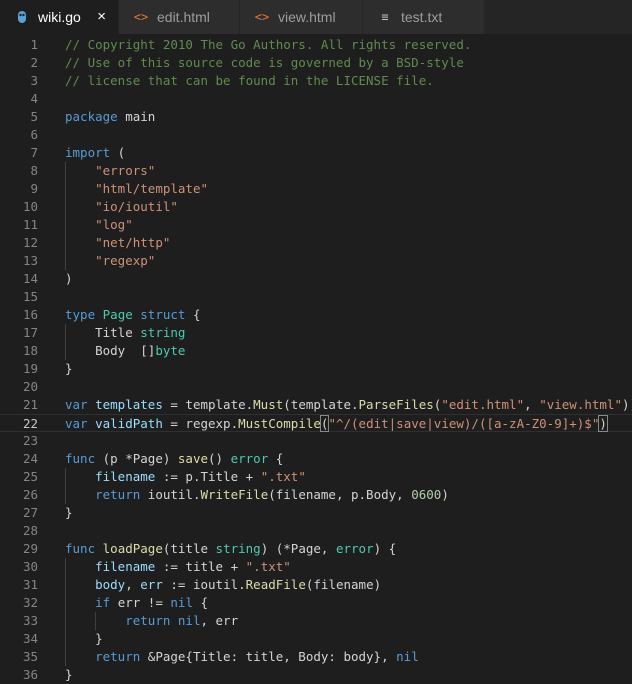  What do you see at coordinates (580, 404) in the screenshot?
I see `code-token: "view.html"` at bounding box center [580, 404].